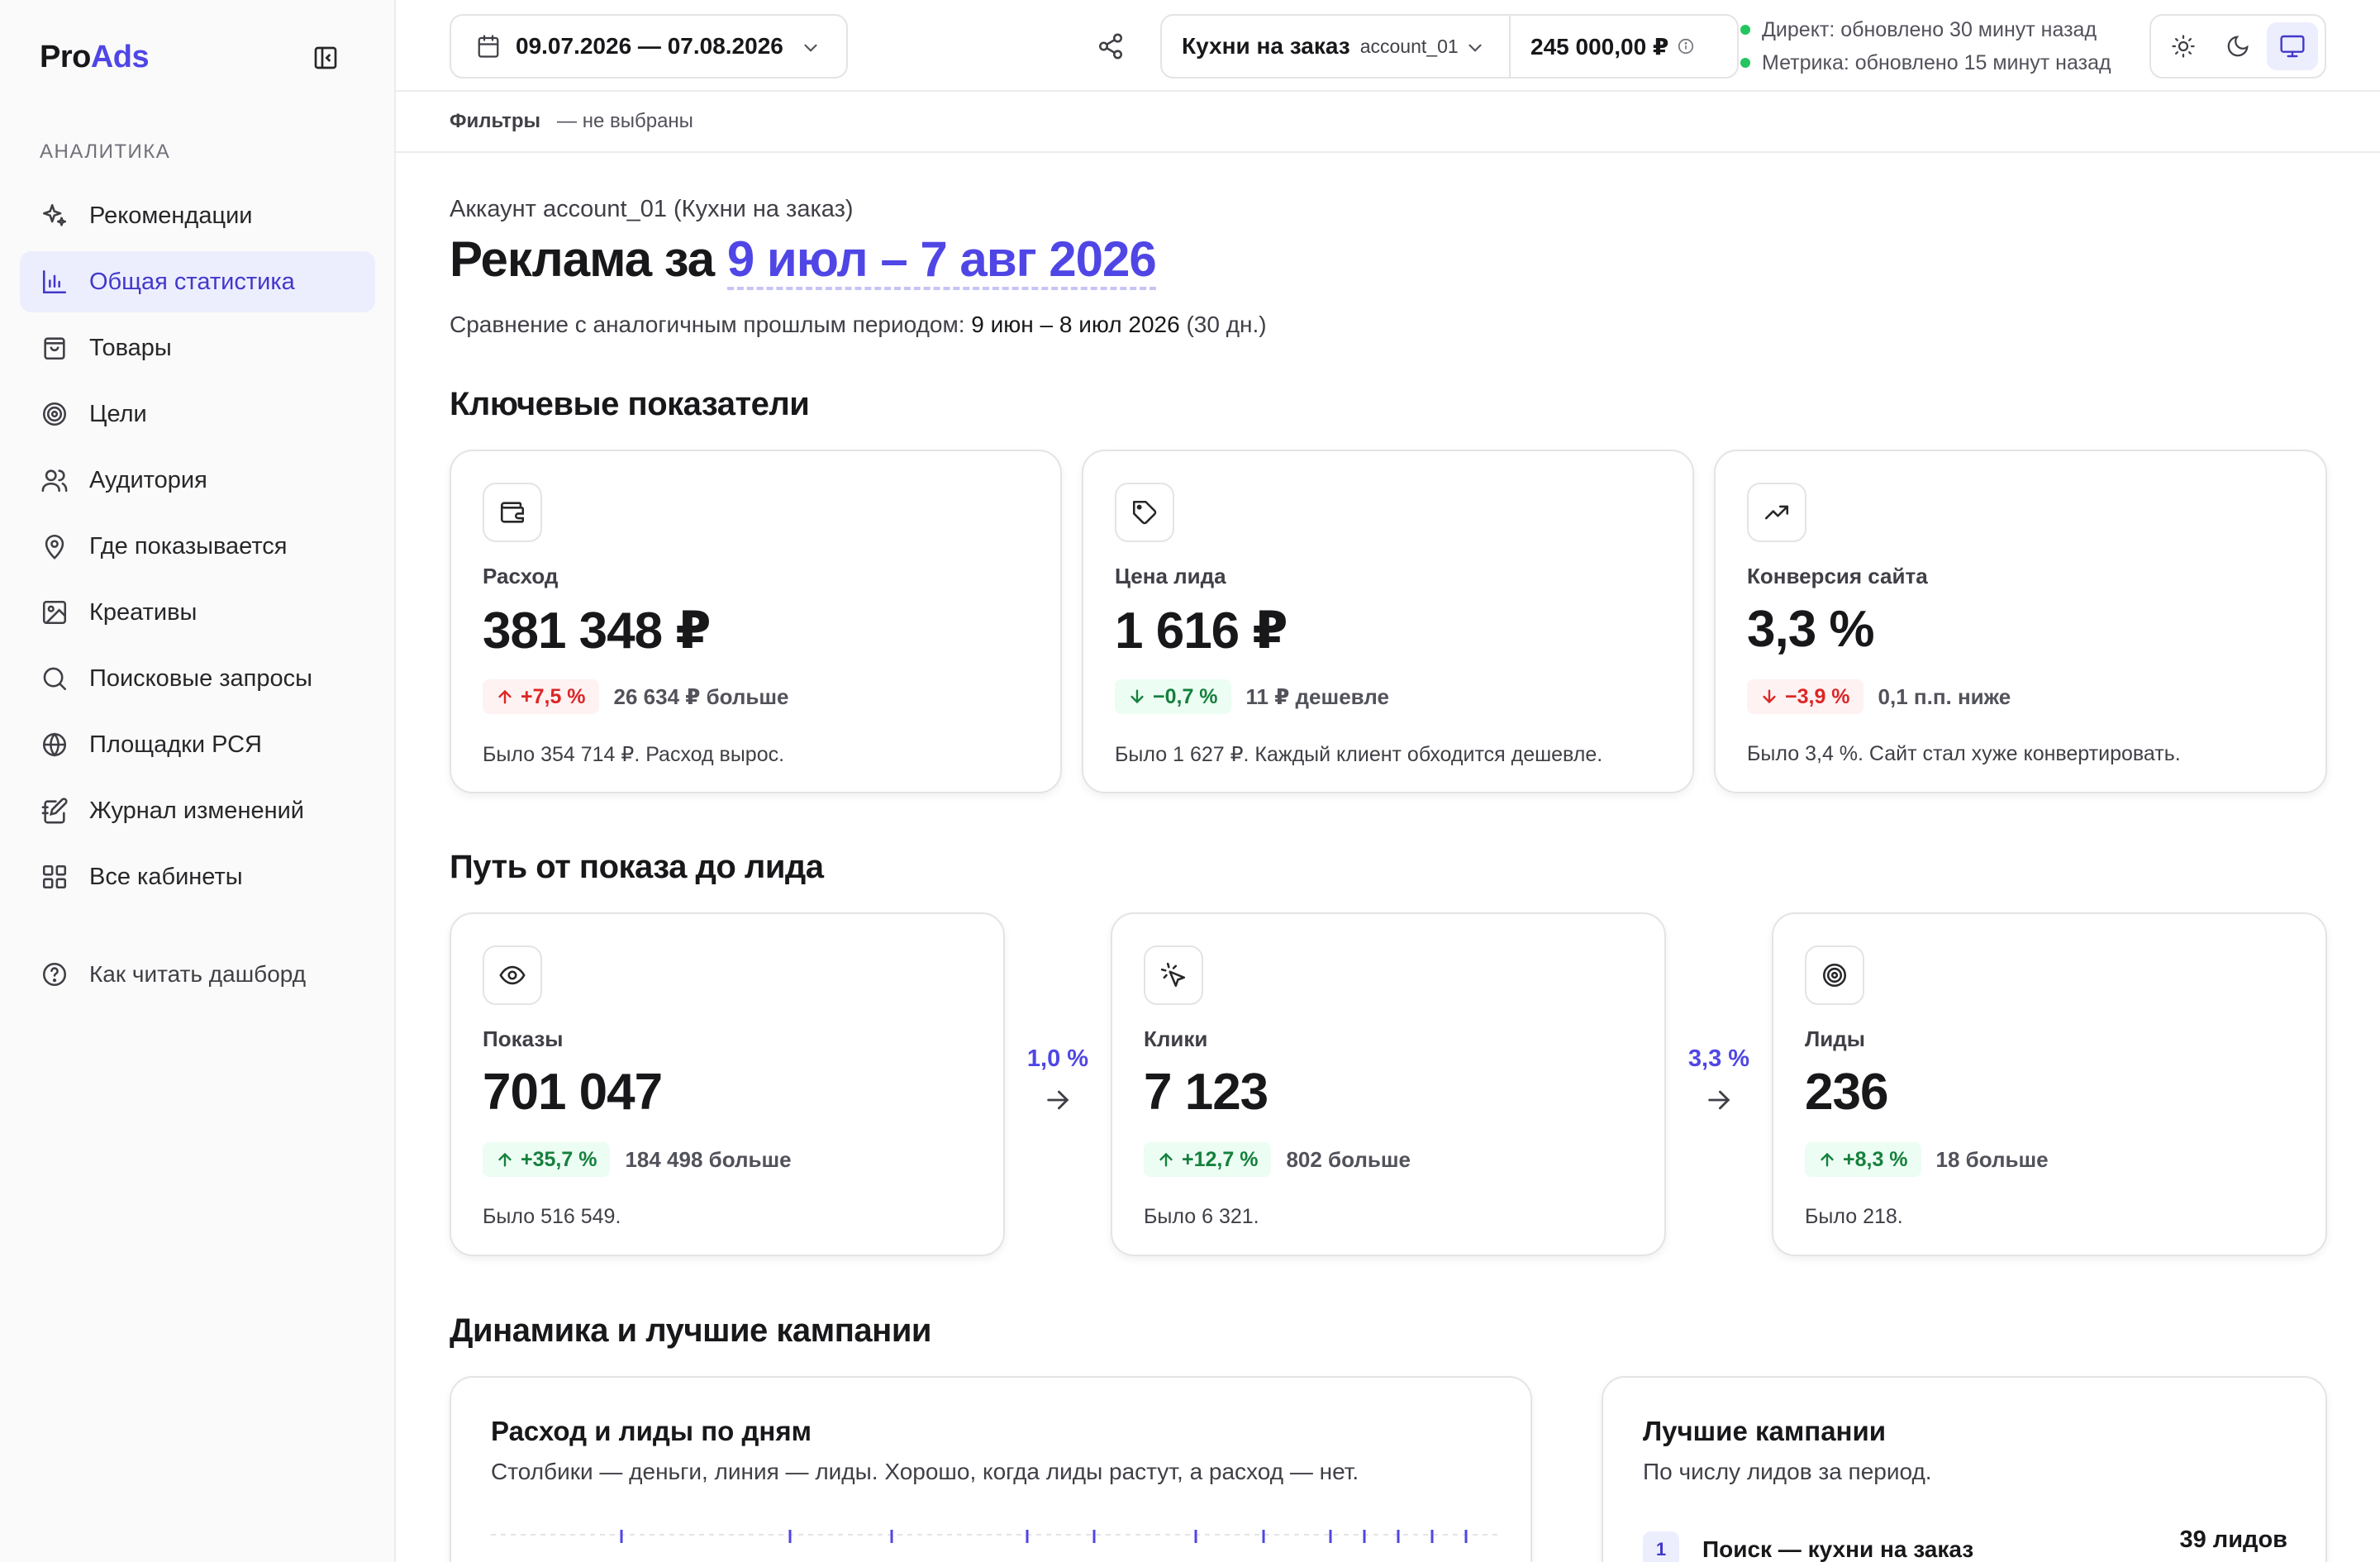 The height and width of the screenshot is (1562, 2380). Describe the element at coordinates (1317, 696) in the screenshot. I see `kpi-delta: 11 ₽ дешевле` at that location.